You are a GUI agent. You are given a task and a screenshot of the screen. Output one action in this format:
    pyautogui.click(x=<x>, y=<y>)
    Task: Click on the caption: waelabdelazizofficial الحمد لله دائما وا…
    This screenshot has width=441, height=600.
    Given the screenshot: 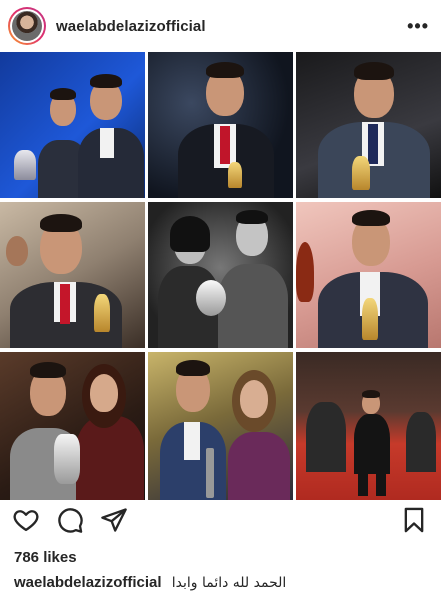 What is the action you would take?
    pyautogui.click(x=150, y=582)
    